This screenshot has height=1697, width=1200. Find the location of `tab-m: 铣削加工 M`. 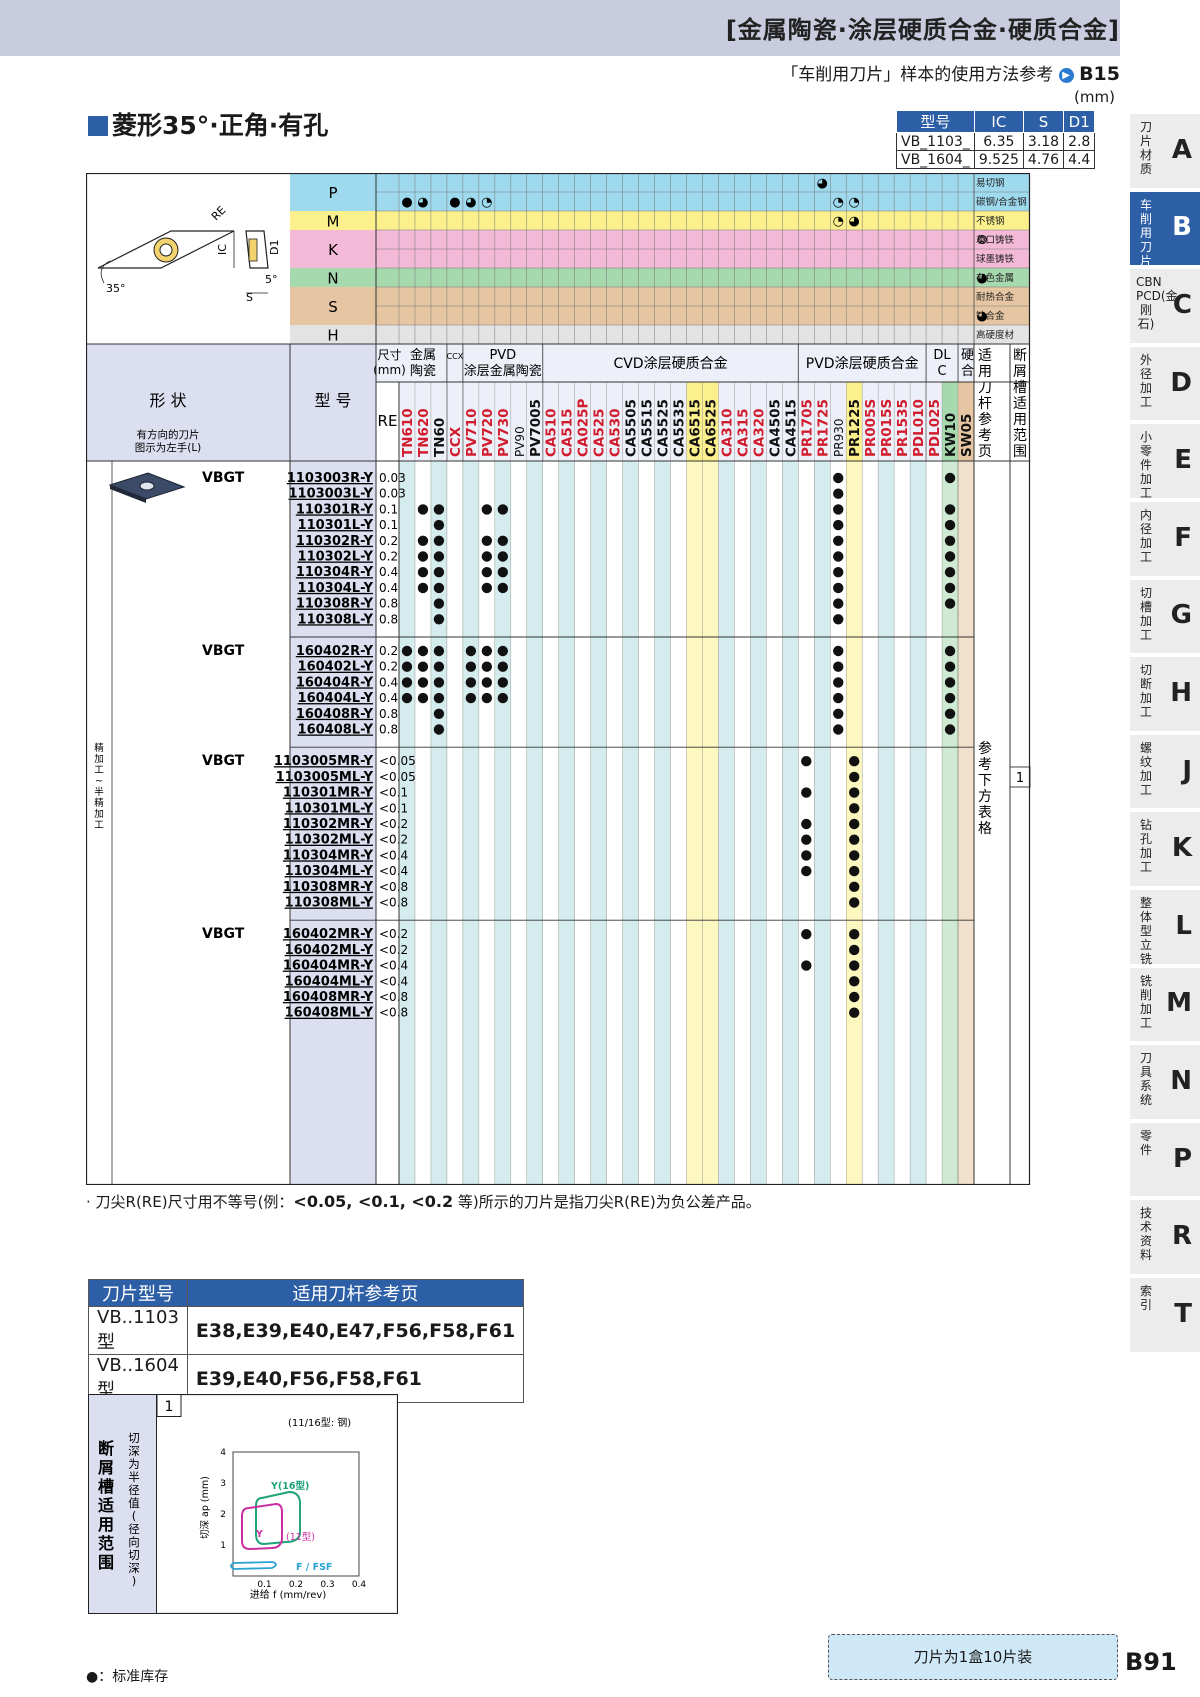

tab-m: 铣削加工 M is located at coordinates (1165, 1005).